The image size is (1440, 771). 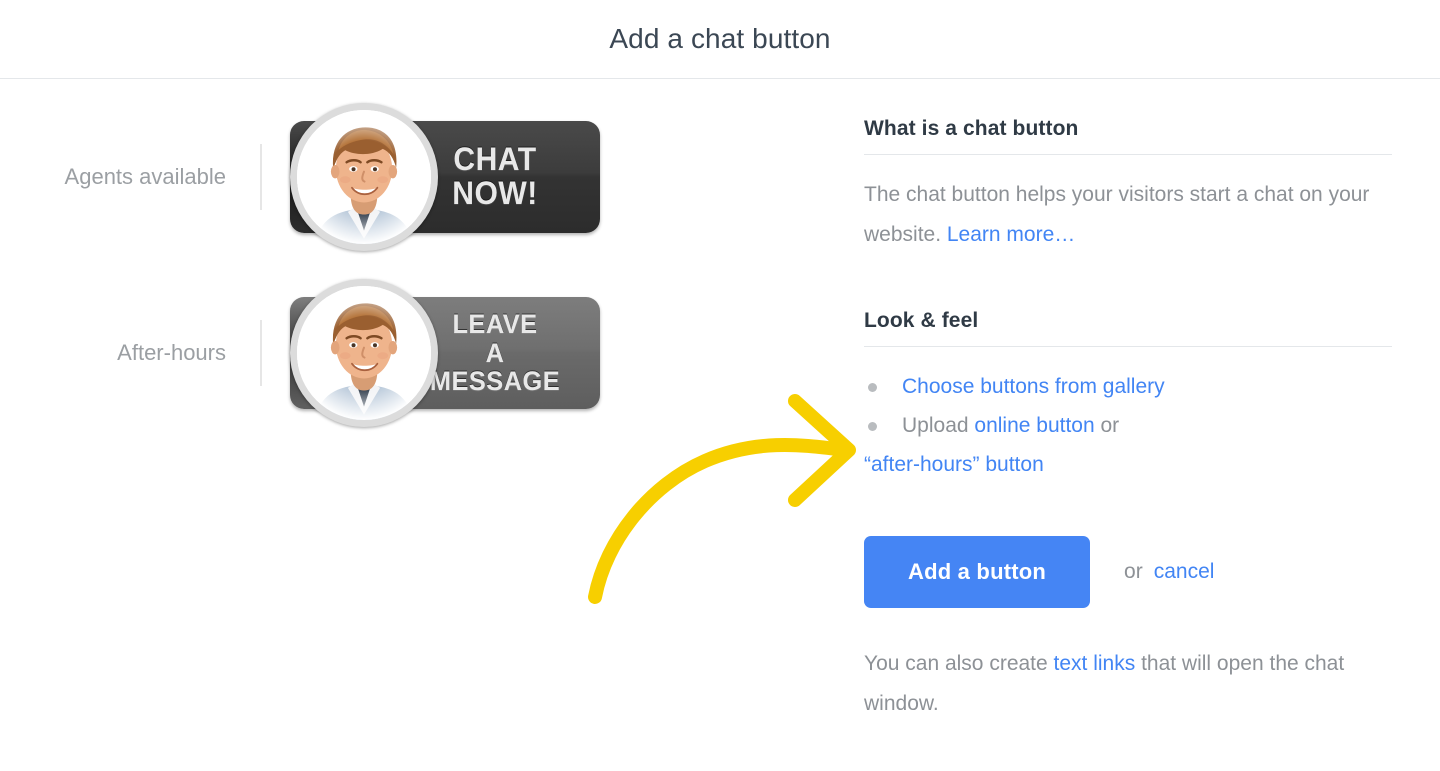 What do you see at coordinates (495, 367) in the screenshot?
I see `chat-label-line-2: A MESSAGE` at bounding box center [495, 367].